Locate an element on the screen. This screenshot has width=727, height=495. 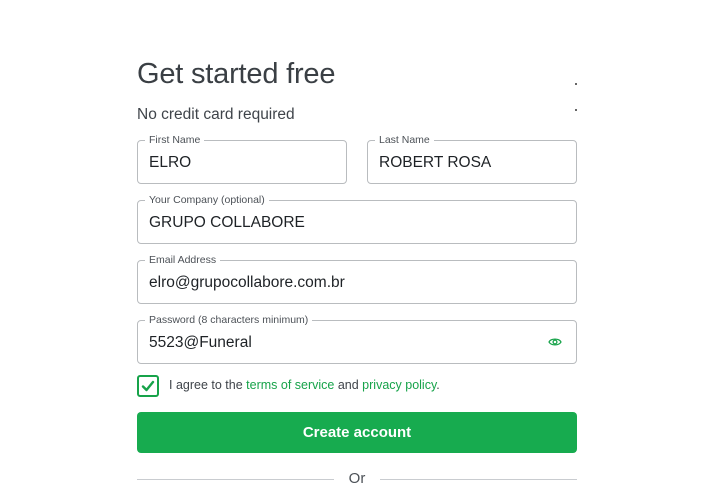
checkmark-icon is located at coordinates (148, 386).